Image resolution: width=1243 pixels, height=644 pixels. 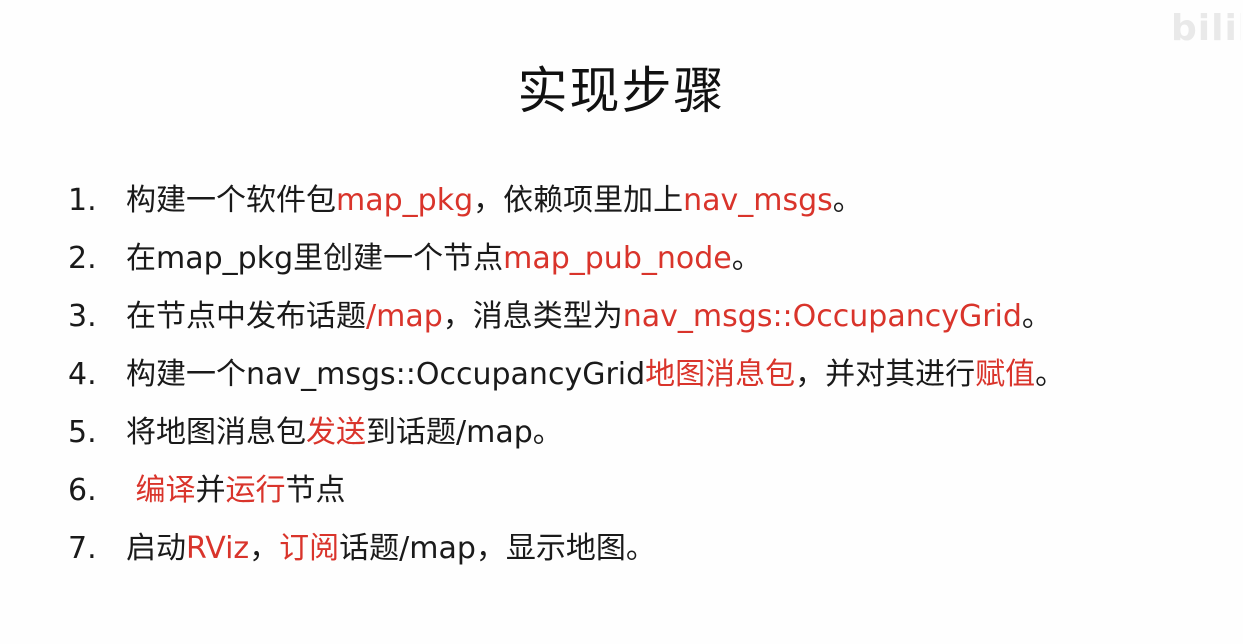 What do you see at coordinates (255, 490) in the screenshot?
I see `step-highlight-text: 运行` at bounding box center [255, 490].